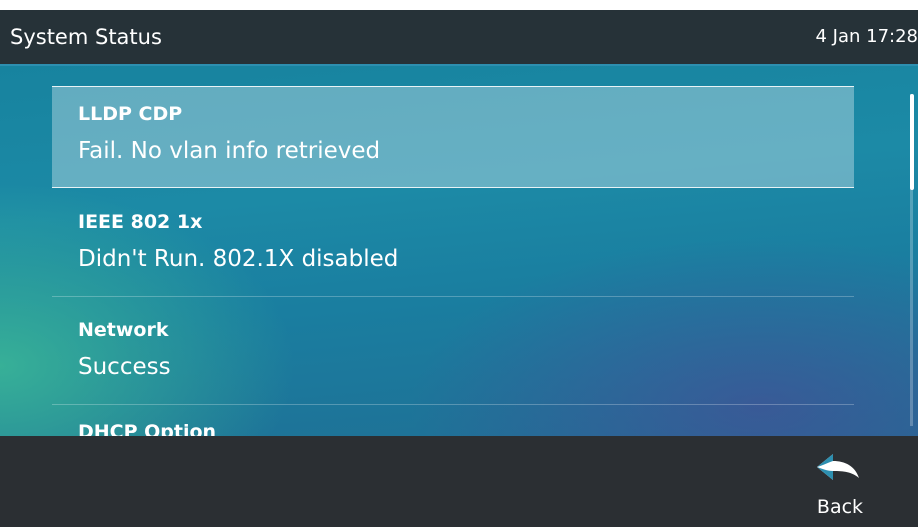 This screenshot has width=918, height=527. Describe the element at coordinates (840, 507) in the screenshot. I see `back-button-label: Back` at that location.